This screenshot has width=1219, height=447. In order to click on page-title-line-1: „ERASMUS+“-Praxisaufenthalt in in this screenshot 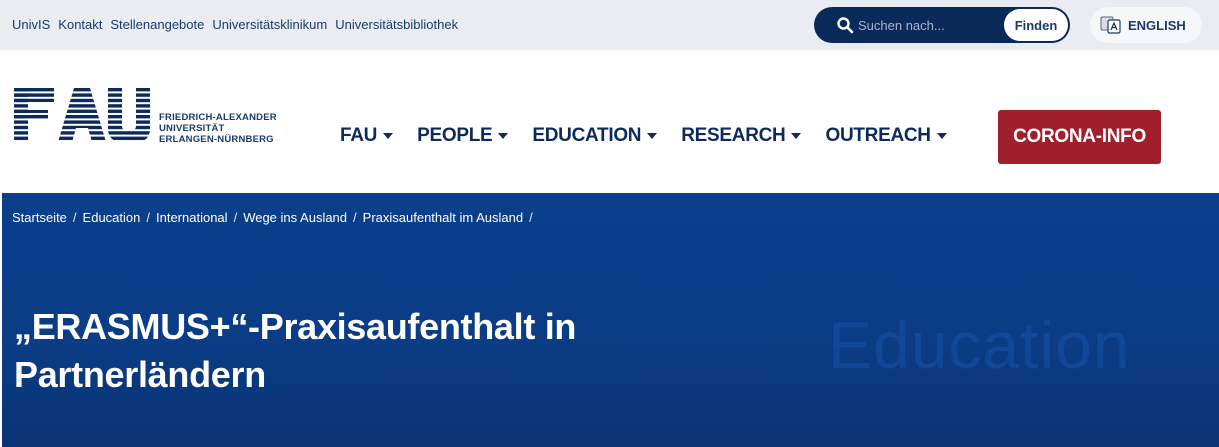, I will do `click(295, 326)`.